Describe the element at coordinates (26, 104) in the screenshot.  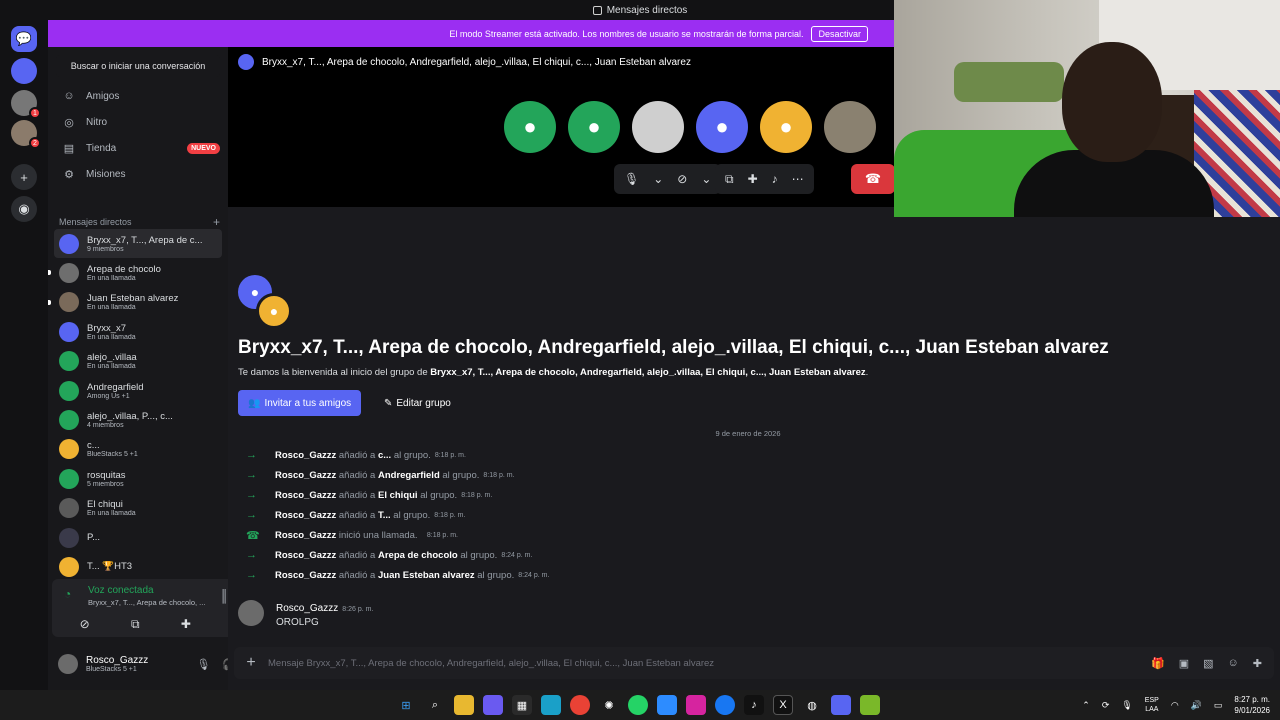
I see `server-avatar-1: 1` at that location.